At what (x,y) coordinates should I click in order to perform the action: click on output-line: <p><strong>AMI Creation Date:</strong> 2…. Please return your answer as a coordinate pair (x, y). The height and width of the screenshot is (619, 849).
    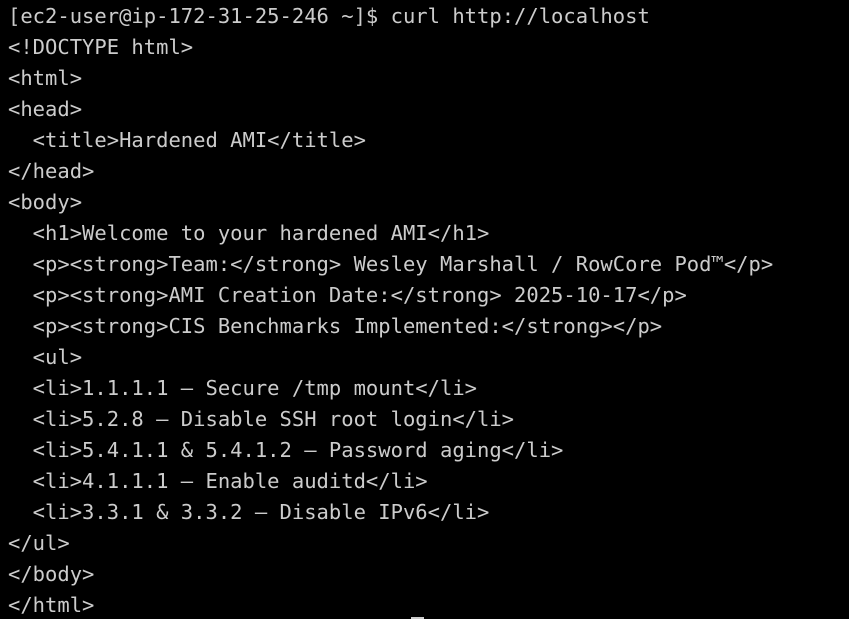
    Looking at the image, I should click on (347, 295).